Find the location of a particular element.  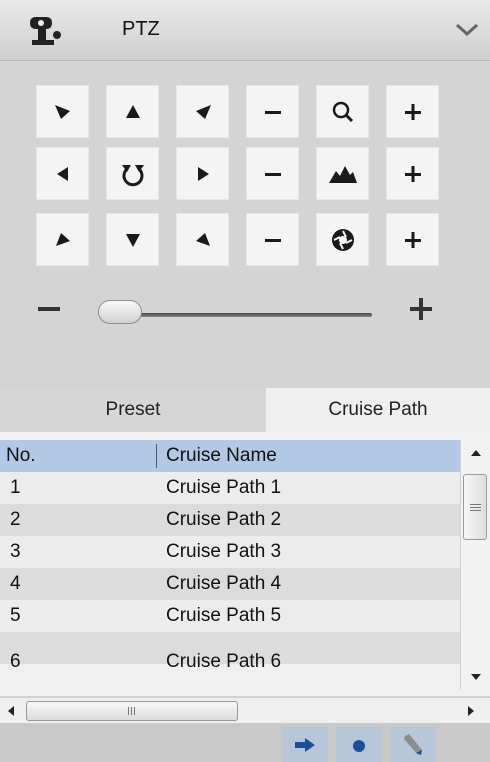

joystick-icon is located at coordinates (45, 31).